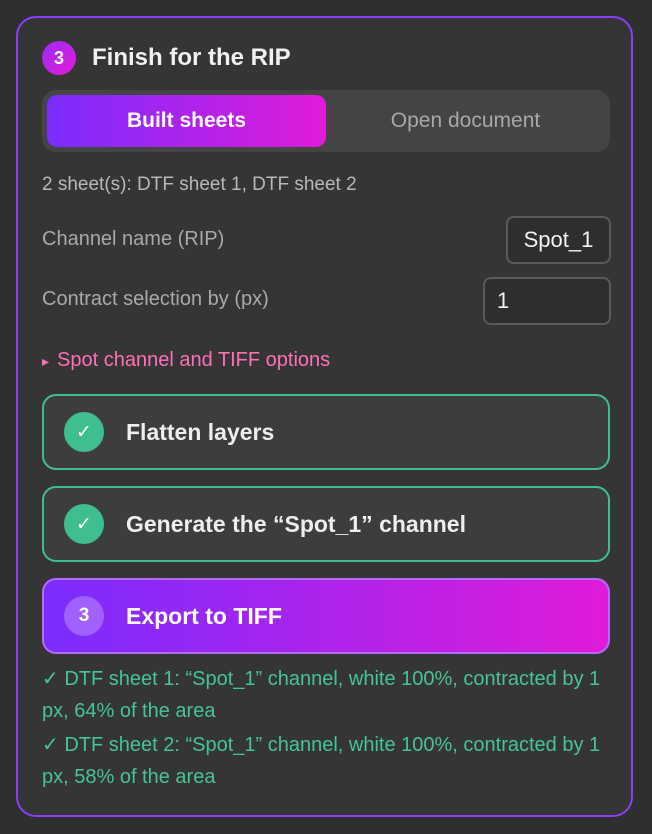  I want to click on source-tabs: Built sheets Open document, so click(326, 121).